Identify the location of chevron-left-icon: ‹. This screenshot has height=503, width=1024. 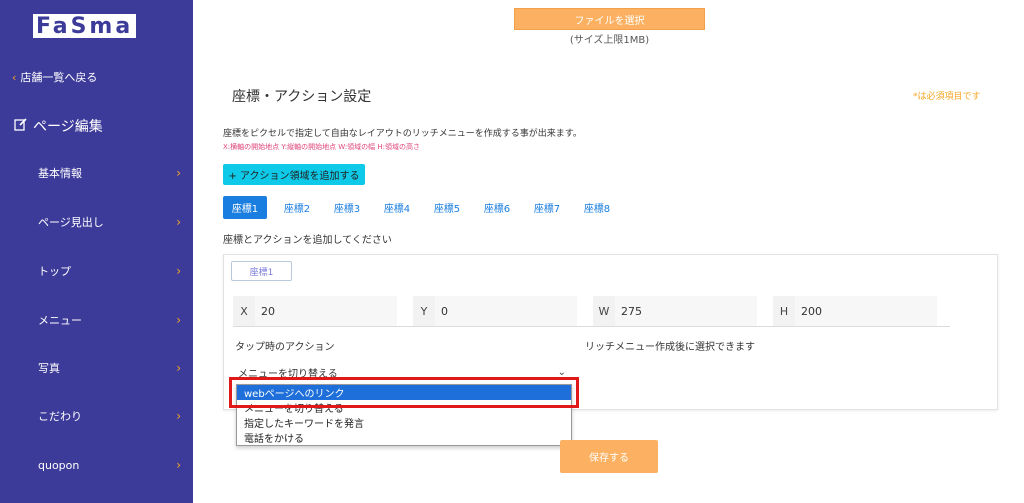
(14, 77).